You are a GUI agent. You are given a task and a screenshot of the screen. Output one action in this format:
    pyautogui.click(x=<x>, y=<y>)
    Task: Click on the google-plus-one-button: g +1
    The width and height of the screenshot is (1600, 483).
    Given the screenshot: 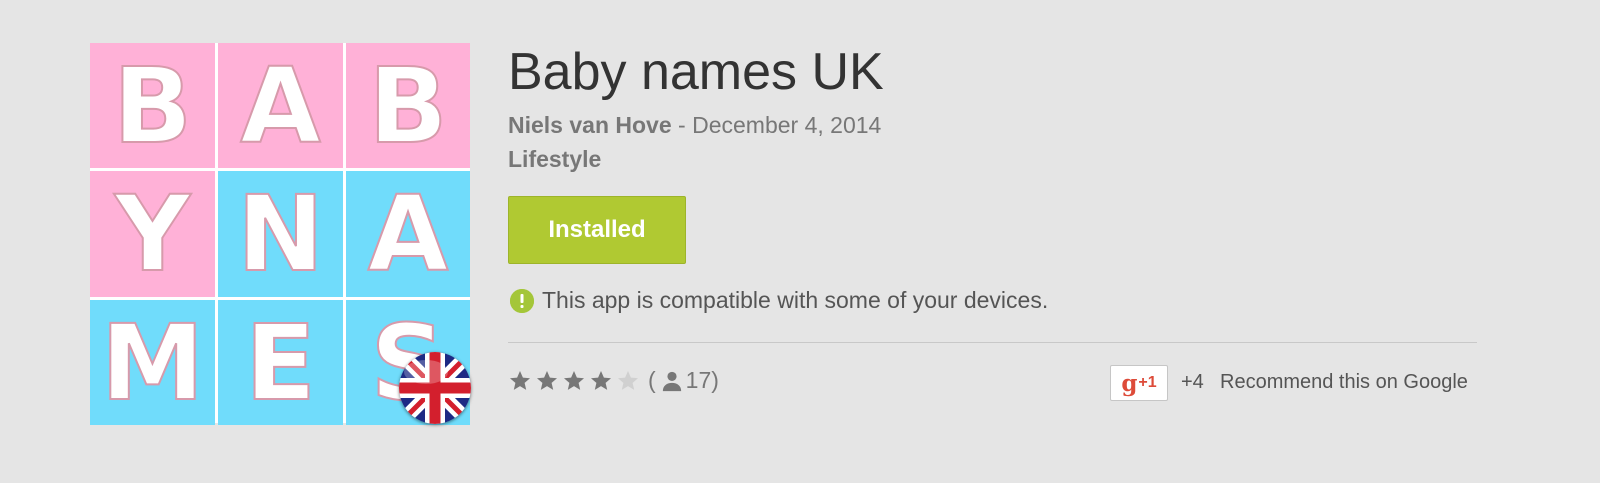 What is the action you would take?
    pyautogui.click(x=1139, y=383)
    